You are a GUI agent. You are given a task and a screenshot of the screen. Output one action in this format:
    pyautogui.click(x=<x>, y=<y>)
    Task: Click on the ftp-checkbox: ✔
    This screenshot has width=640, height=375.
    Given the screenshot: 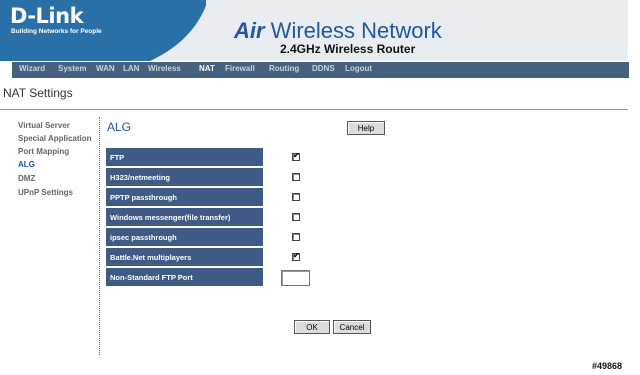 What is the action you would take?
    pyautogui.click(x=296, y=156)
    